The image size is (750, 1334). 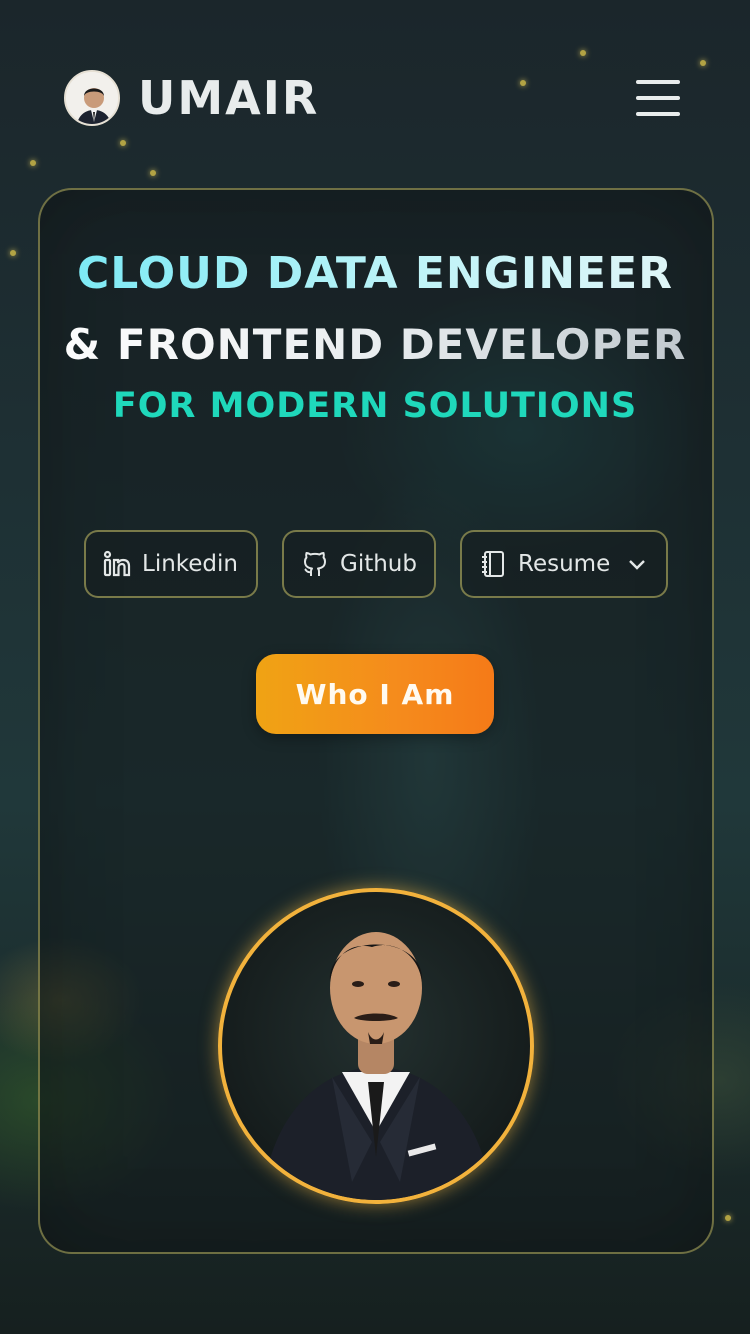 I want to click on profile-photo, so click(x=376, y=1046).